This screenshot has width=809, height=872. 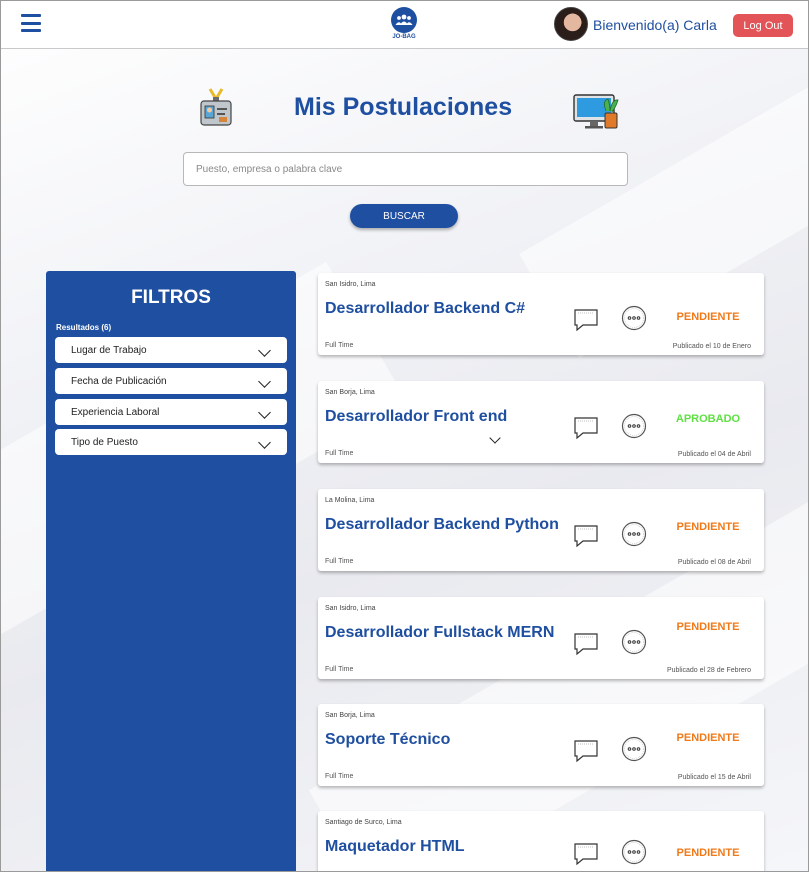 What do you see at coordinates (109, 350) in the screenshot?
I see `filter-label: Lugar de Trabajo` at bounding box center [109, 350].